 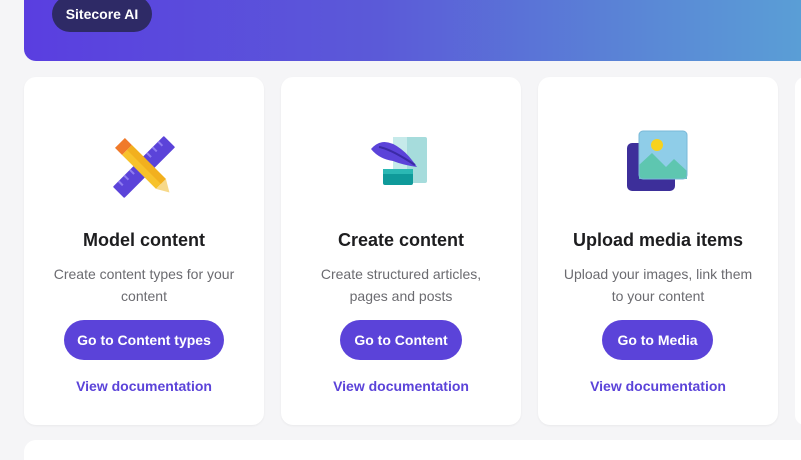 What do you see at coordinates (102, 16) in the screenshot?
I see `sitecore-ai-button: Sitecore AI` at bounding box center [102, 16].